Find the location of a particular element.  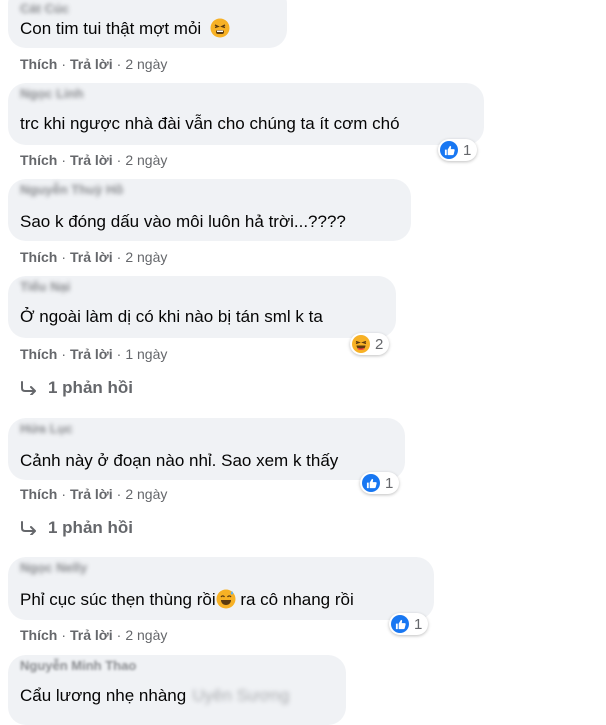

sweat-smile-emoji-icon is located at coordinates (226, 599).